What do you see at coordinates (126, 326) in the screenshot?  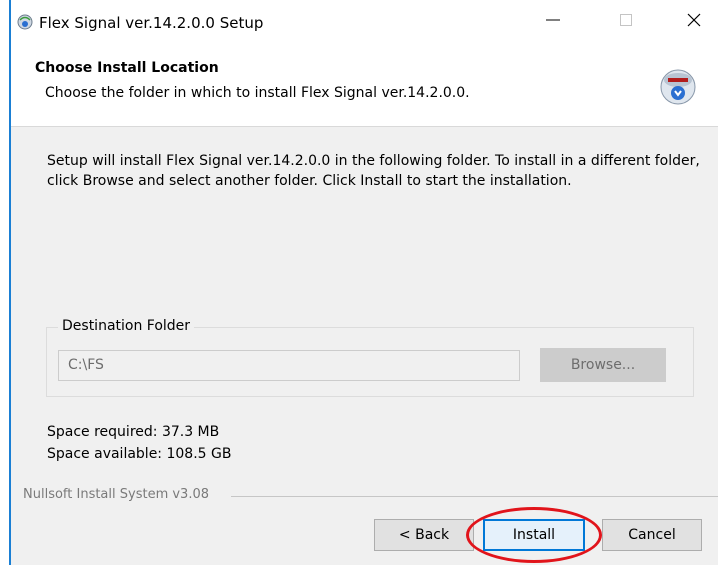 I see `destination-folder-label: Destination Folder` at bounding box center [126, 326].